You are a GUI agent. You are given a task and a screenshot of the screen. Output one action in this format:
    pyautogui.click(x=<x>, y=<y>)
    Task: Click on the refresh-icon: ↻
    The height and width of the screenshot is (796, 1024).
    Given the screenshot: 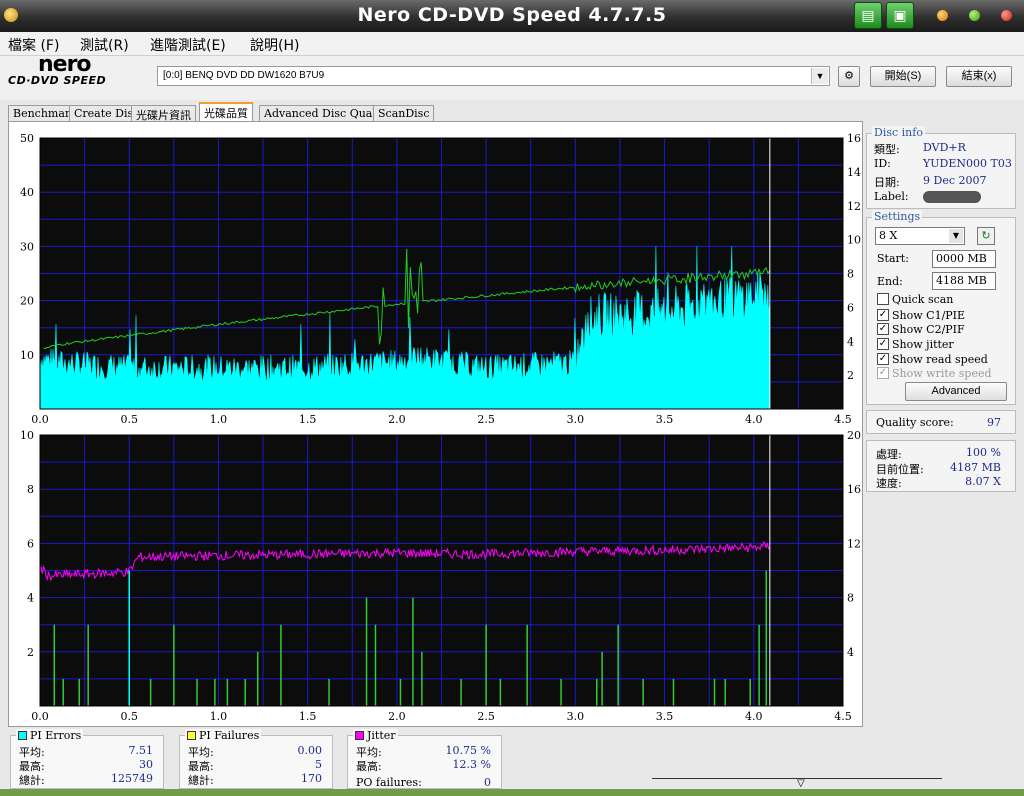 What is the action you would take?
    pyautogui.click(x=986, y=236)
    